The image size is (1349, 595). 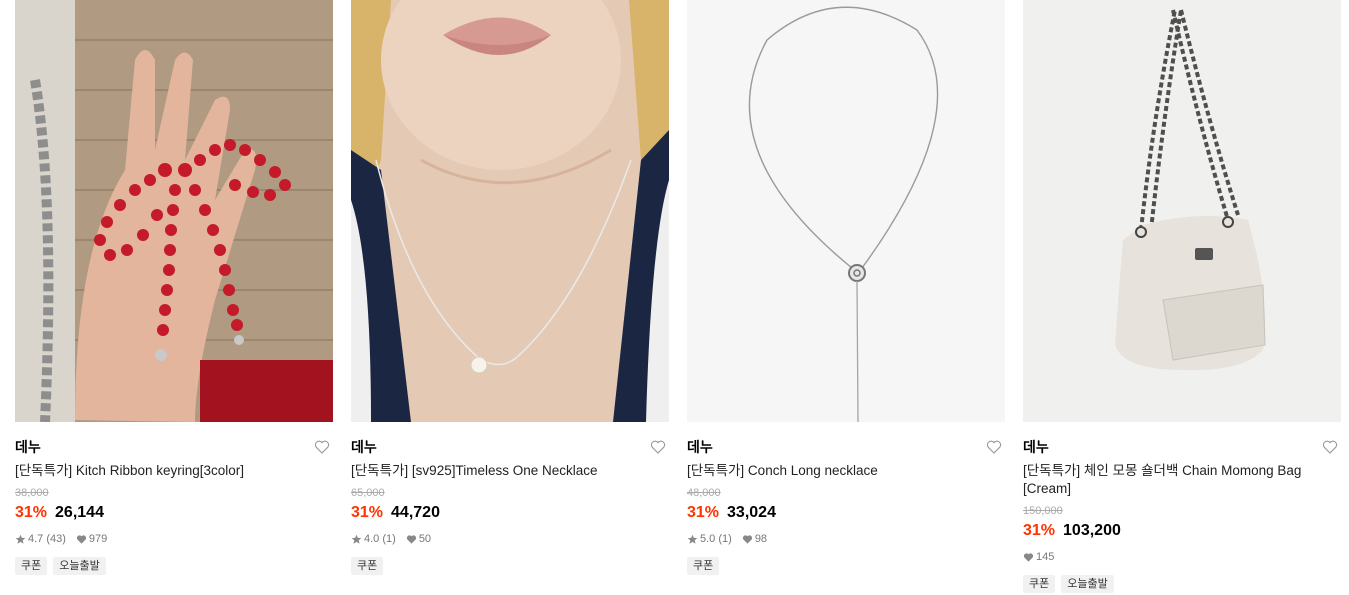 What do you see at coordinates (510, 471) in the screenshot?
I see `product-name: [단독특가] [sv925]Timeless One Necklace` at bounding box center [510, 471].